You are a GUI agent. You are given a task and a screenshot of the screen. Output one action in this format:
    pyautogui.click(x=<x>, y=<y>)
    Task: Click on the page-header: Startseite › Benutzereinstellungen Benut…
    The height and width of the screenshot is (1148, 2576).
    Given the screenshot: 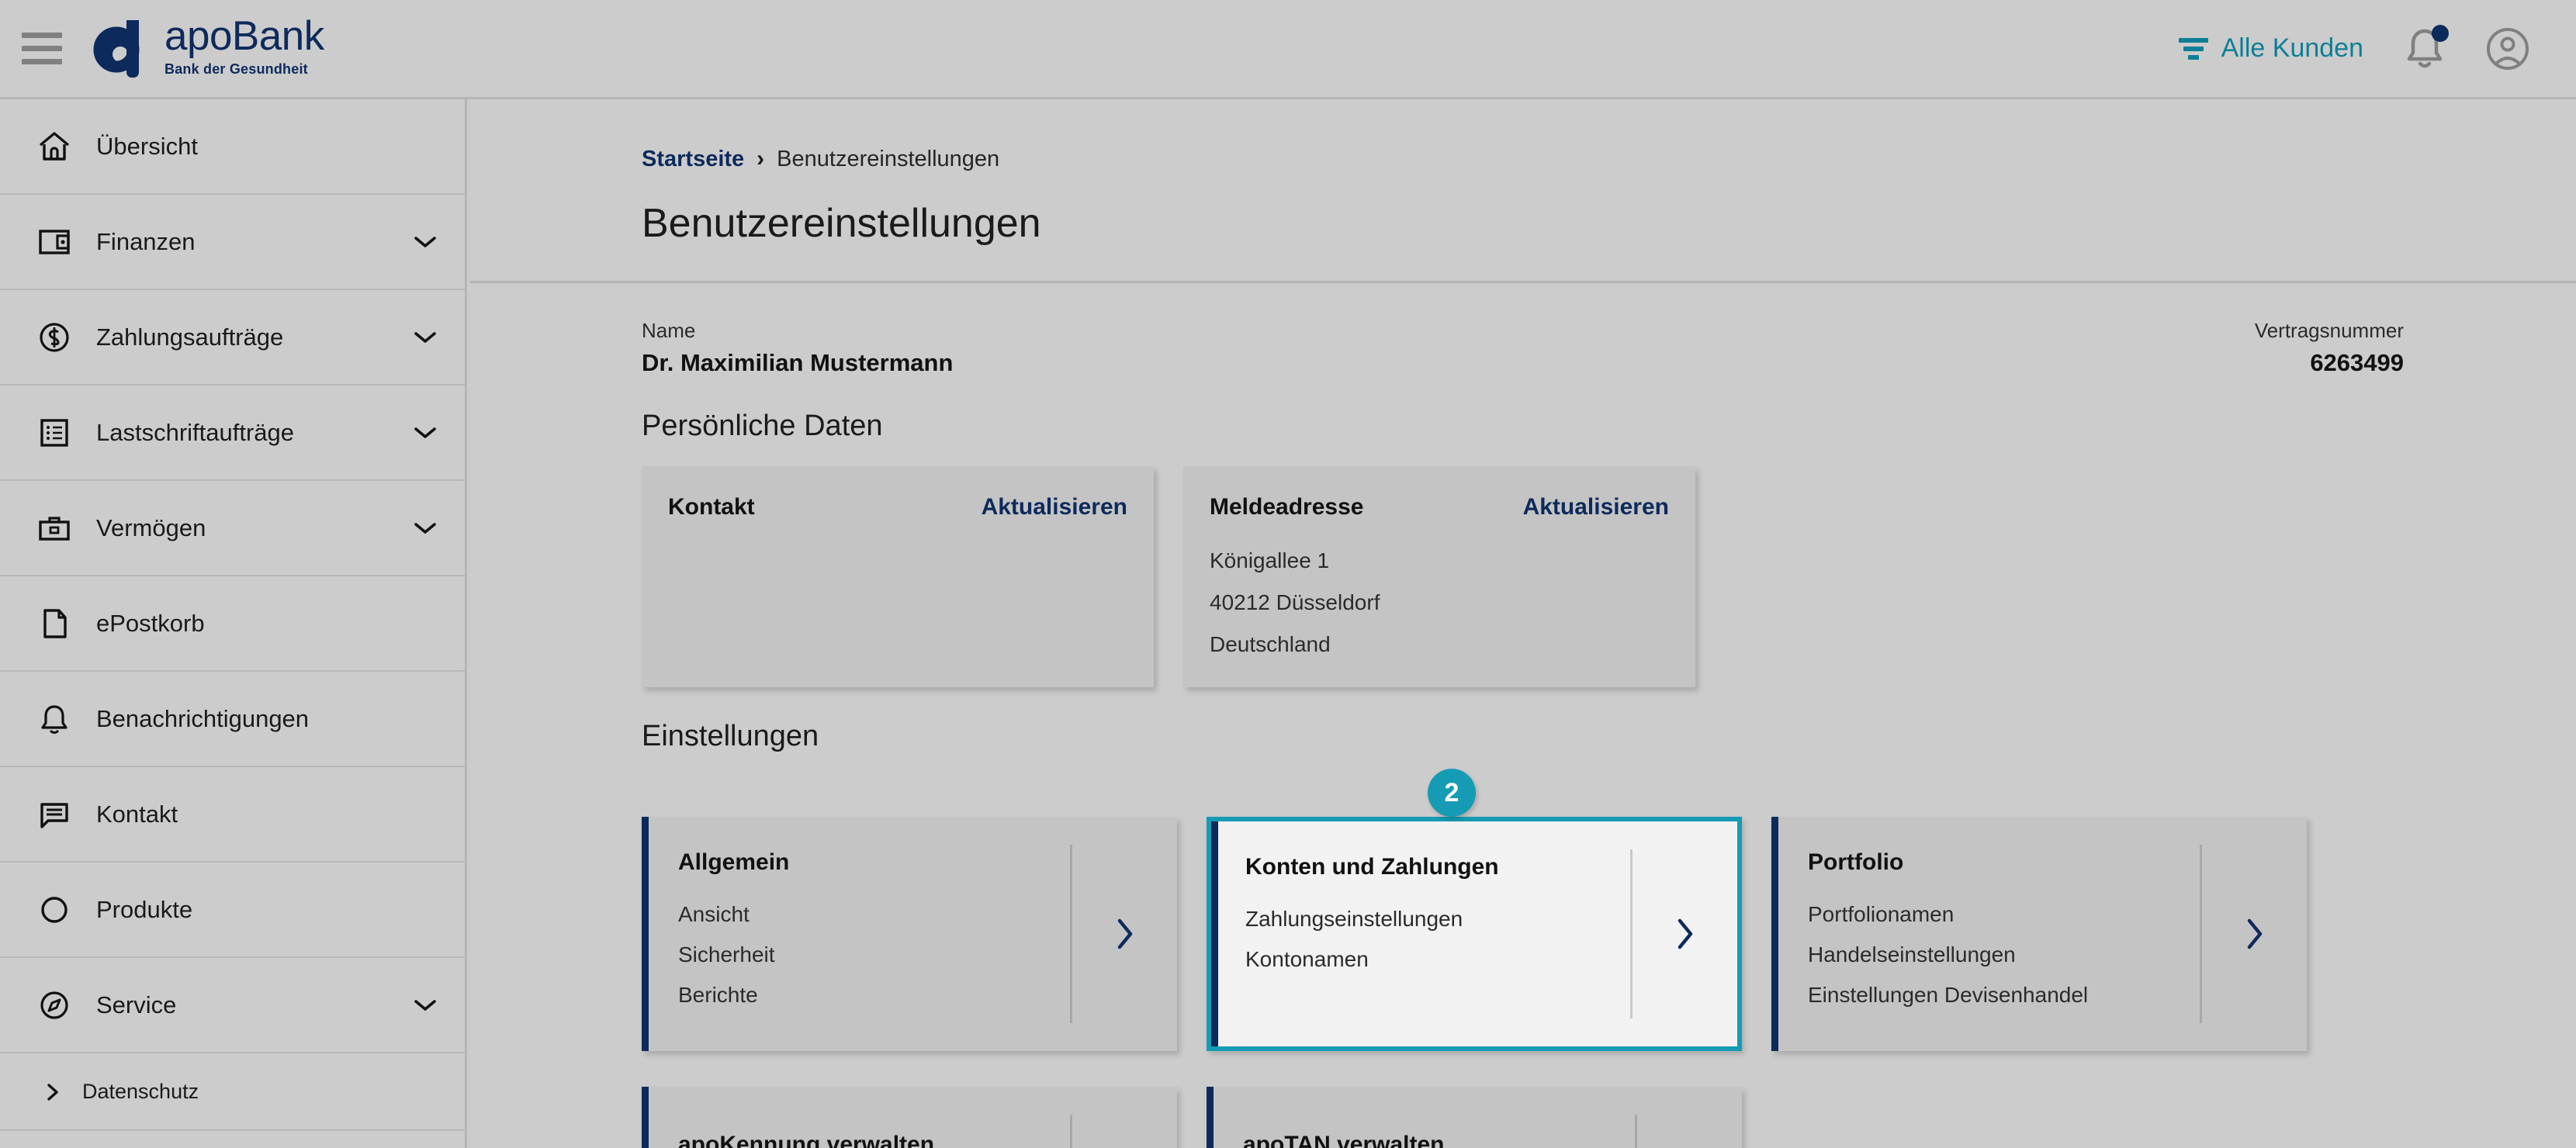 What is the action you would take?
    pyautogui.click(x=1522, y=173)
    